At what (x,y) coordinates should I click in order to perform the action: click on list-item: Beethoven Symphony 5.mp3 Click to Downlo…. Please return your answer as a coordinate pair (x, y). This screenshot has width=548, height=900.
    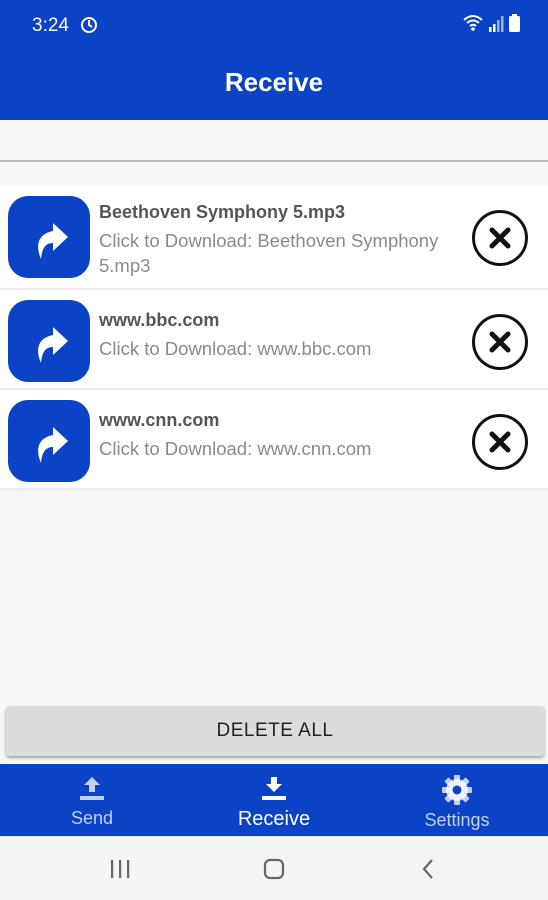
    Looking at the image, I should click on (274, 238).